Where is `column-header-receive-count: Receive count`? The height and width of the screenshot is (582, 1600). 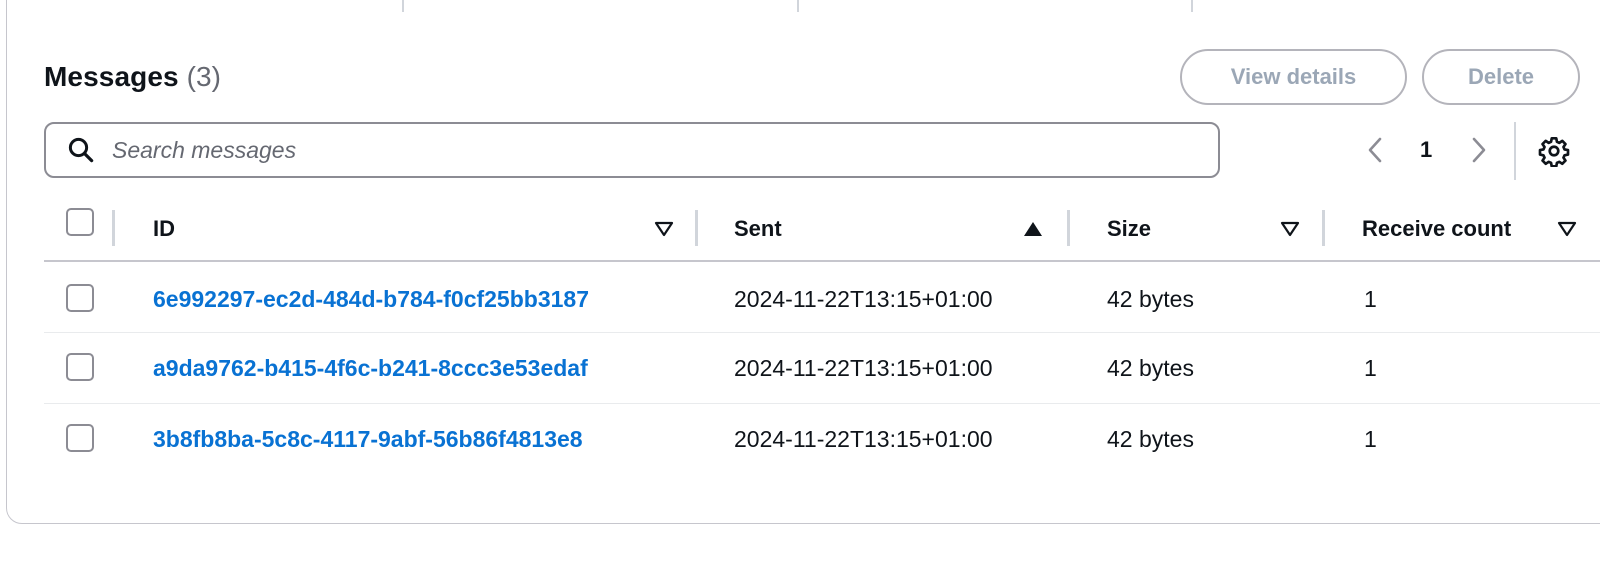
column-header-receive-count: Receive count is located at coordinates (1436, 229).